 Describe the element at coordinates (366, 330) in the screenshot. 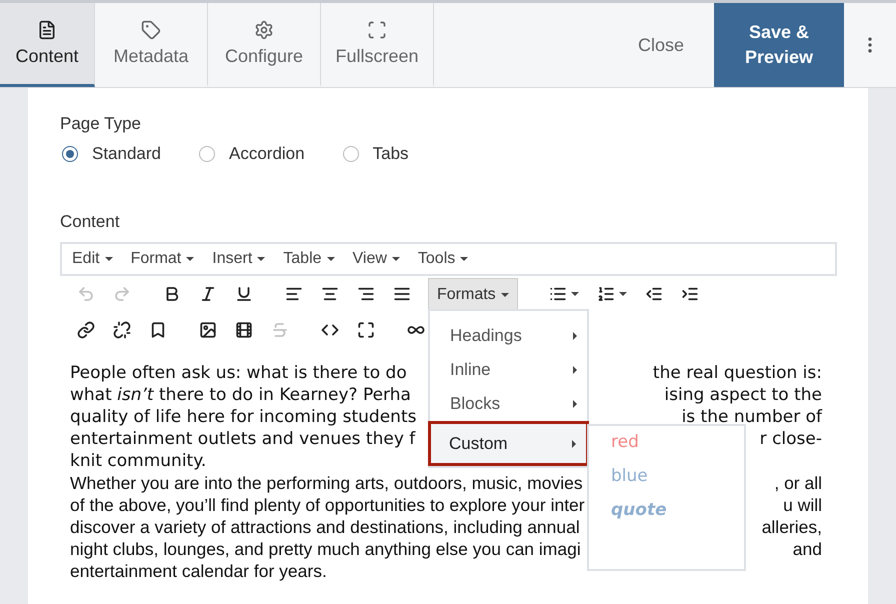

I see `expand-icon` at that location.